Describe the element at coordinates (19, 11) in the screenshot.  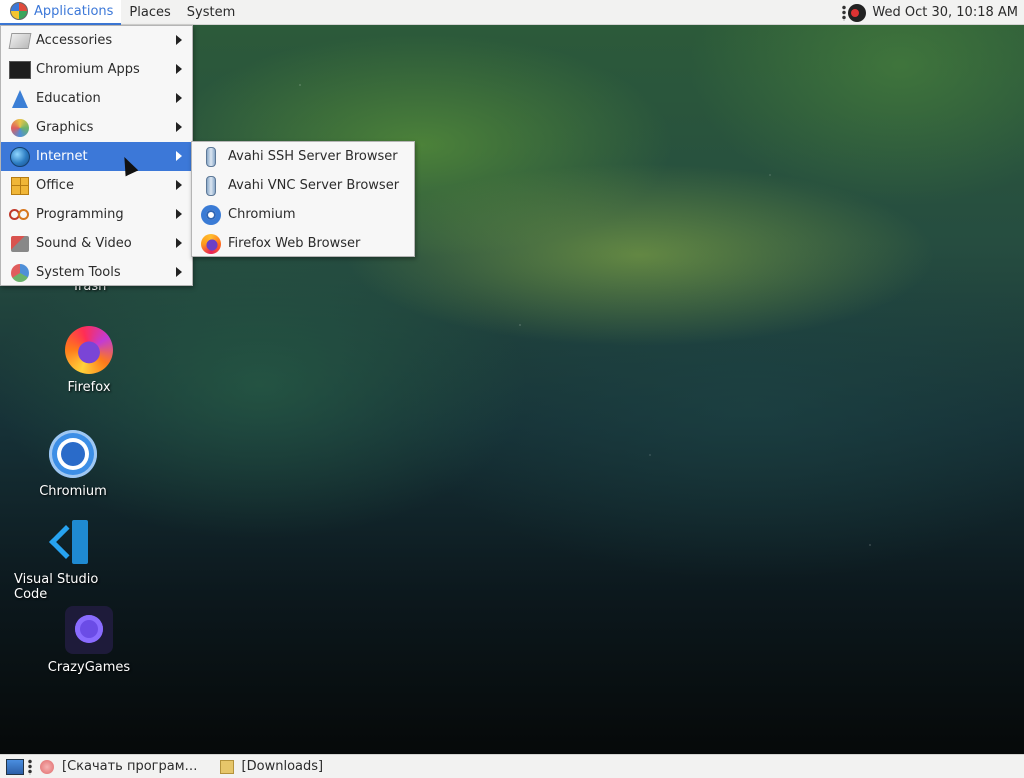
I see `distro-logo-icon` at that location.